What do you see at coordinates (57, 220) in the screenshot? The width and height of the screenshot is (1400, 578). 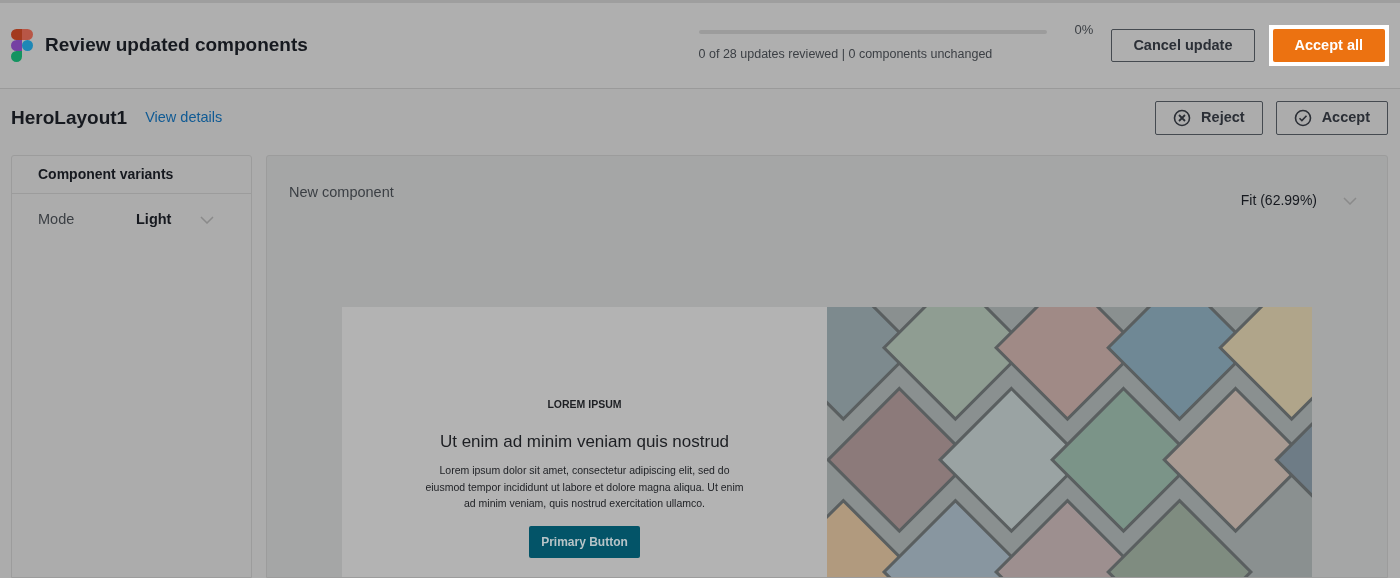 I see `variant-label: Mode` at bounding box center [57, 220].